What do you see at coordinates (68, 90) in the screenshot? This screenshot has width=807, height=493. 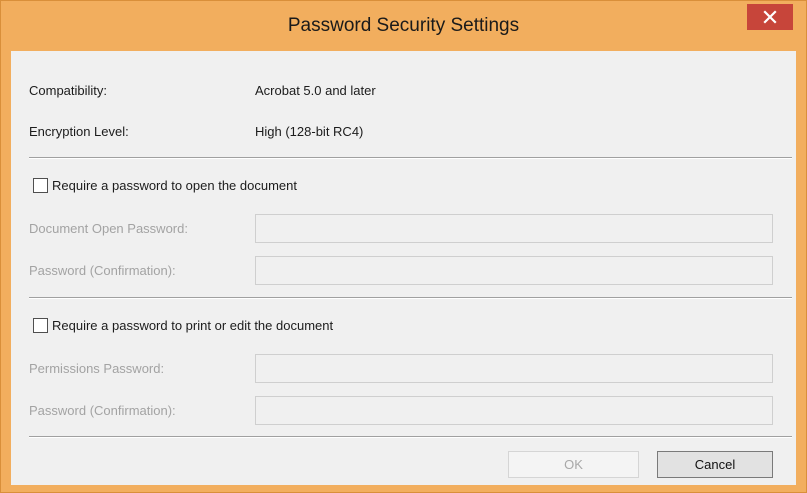 I see `compatibility-label: Compatibility:` at bounding box center [68, 90].